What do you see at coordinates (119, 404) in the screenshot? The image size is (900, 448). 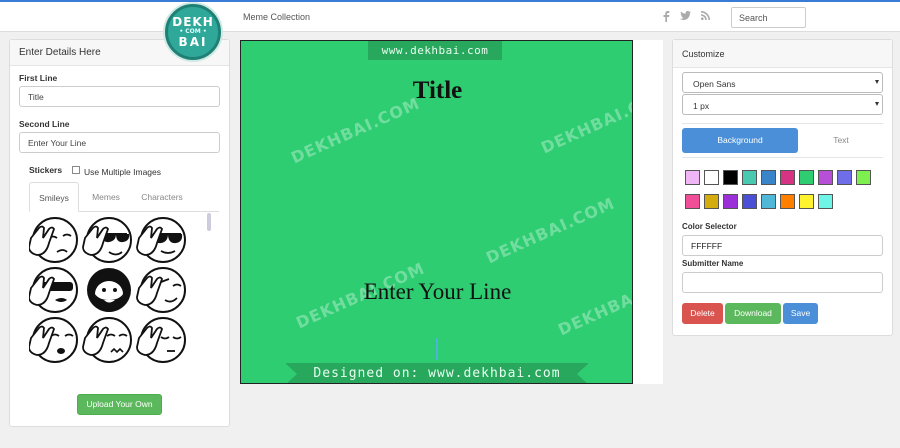 I see `upload-your-own-button: Upload Your Own` at bounding box center [119, 404].